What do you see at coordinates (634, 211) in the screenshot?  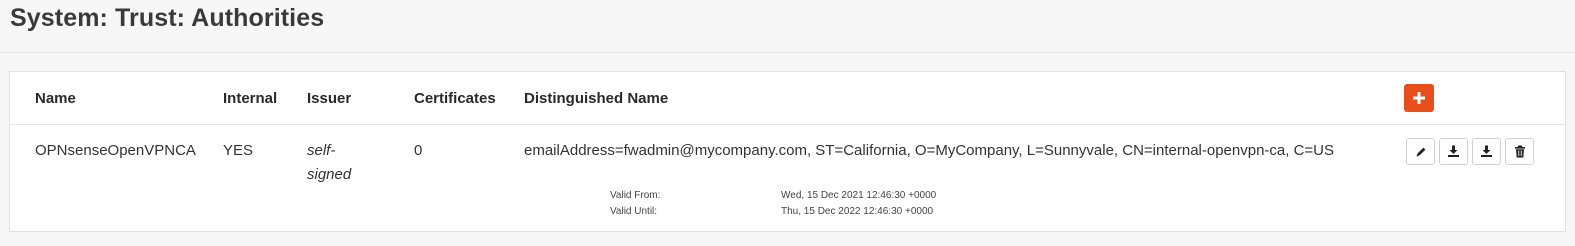 I see `valid-until-label: Valid Until:` at bounding box center [634, 211].